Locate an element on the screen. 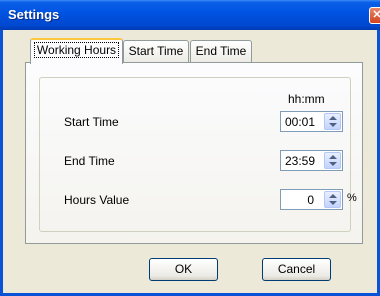 Image resolution: width=380 pixels, height=296 pixels. hours-value-value: 0 is located at coordinates (310, 200).